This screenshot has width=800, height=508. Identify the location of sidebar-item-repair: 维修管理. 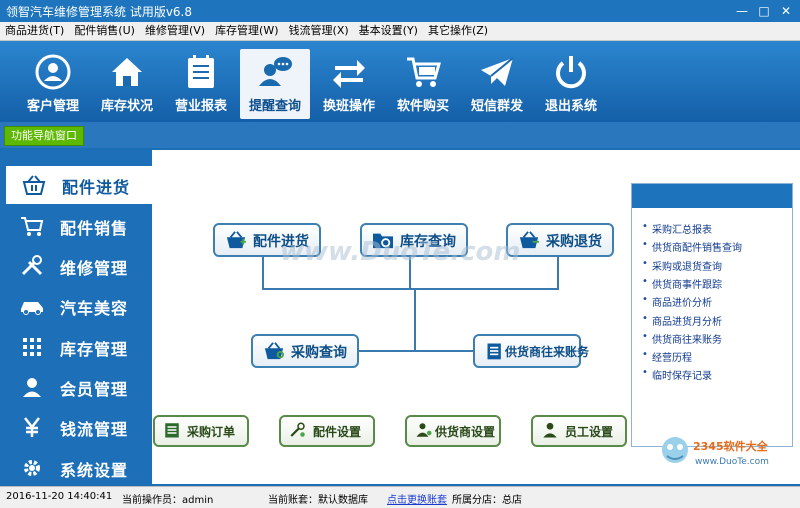
(77, 266).